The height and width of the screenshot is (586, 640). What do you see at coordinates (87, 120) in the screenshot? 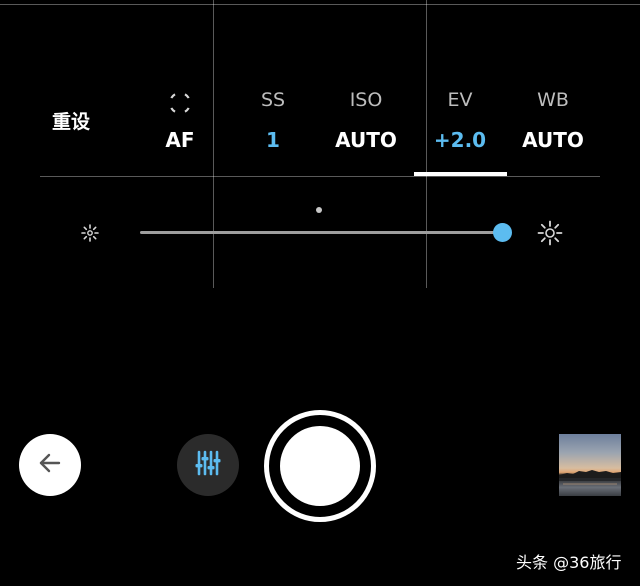
I see `reset-button: 重设` at bounding box center [87, 120].